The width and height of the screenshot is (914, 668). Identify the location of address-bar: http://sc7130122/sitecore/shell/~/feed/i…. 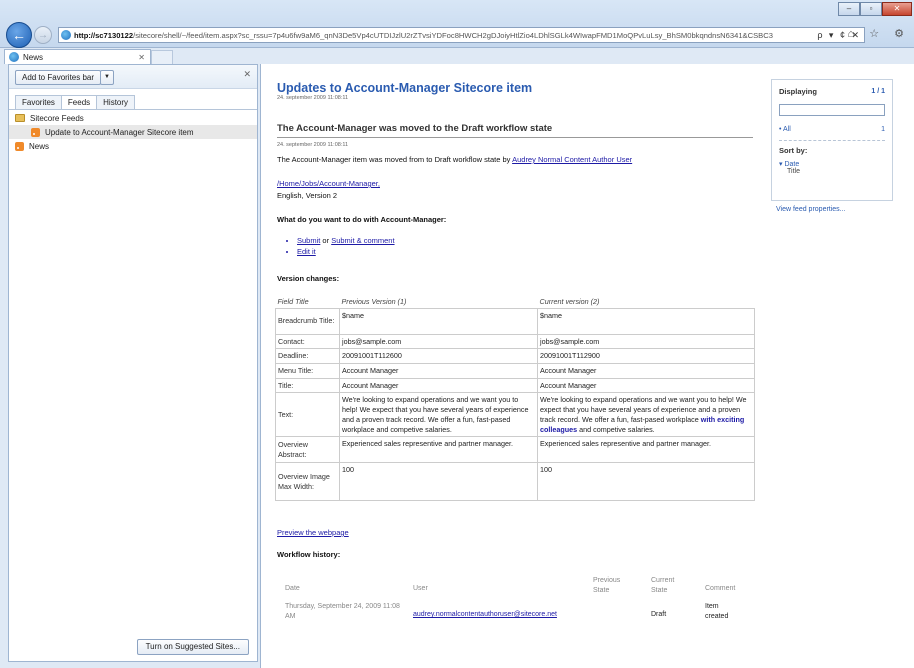
(461, 35).